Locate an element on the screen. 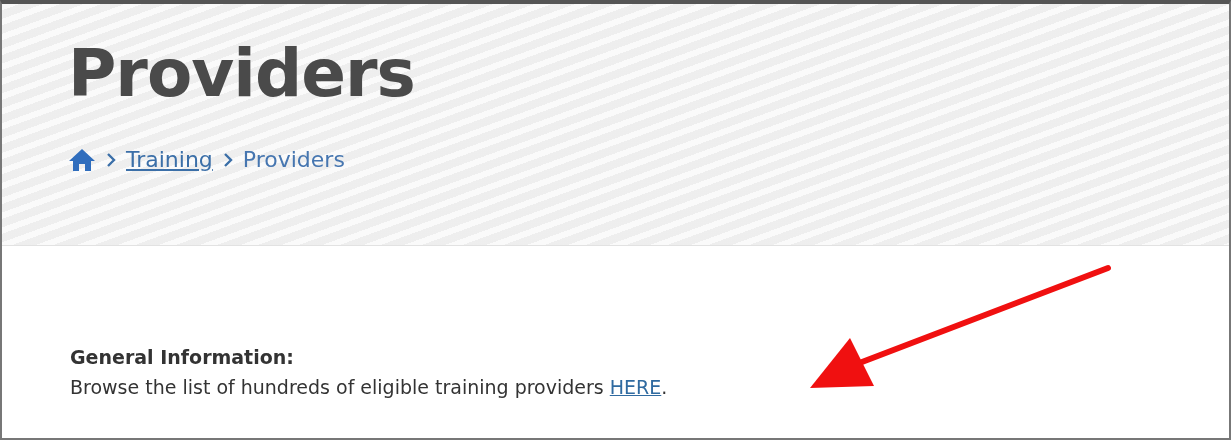 The width and height of the screenshot is (1231, 440). info-sentence: Browse the list of hundreds of eligible training providers HERE. is located at coordinates (369, 387).